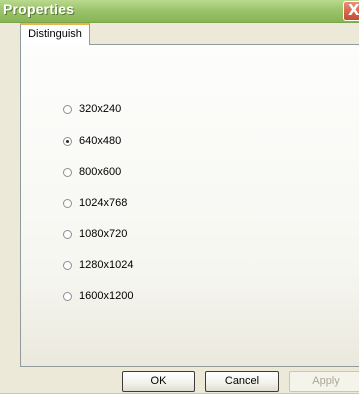 The width and height of the screenshot is (359, 394). I want to click on radio-option-320x240: 320x240, so click(92, 109).